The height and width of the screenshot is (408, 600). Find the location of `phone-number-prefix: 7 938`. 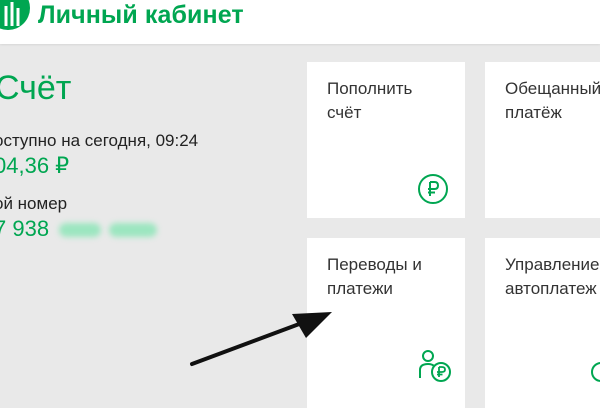

phone-number-prefix: 7 938 is located at coordinates (25, 228).